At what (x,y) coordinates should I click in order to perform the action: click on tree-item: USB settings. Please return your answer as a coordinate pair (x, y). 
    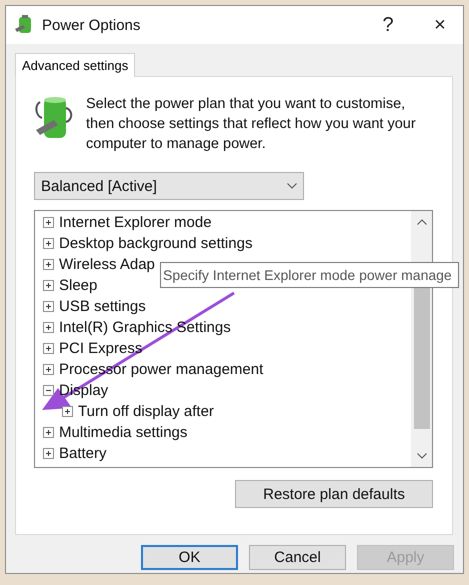
    Looking at the image, I should click on (102, 306).